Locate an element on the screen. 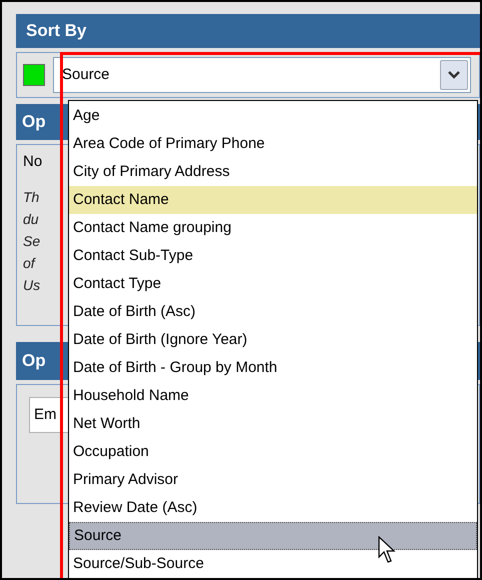  options-text: No is located at coordinates (32, 162).